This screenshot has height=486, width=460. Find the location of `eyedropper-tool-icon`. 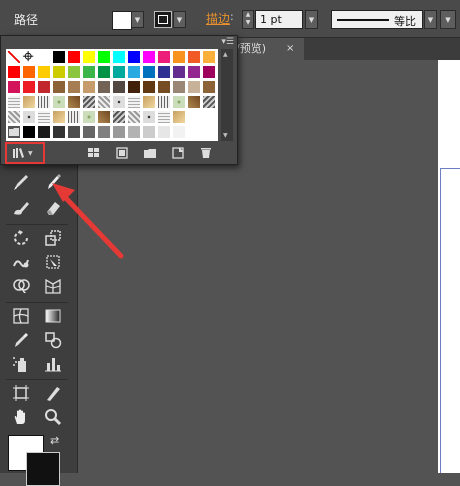

eyedropper-tool-icon is located at coordinates (21, 340).